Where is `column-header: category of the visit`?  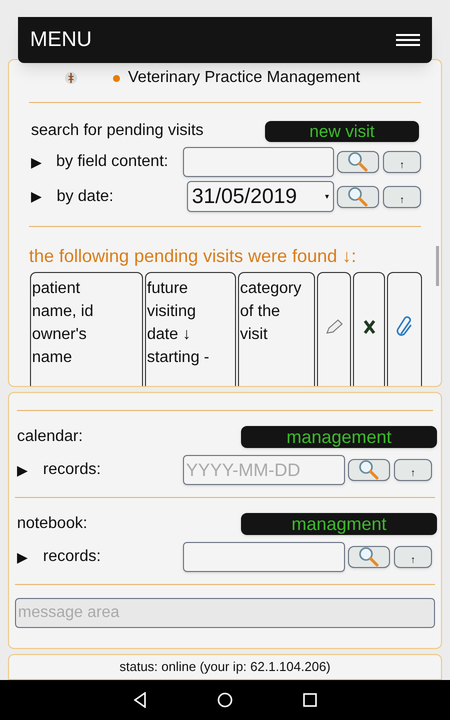 column-header: category of the visit is located at coordinates (276, 329).